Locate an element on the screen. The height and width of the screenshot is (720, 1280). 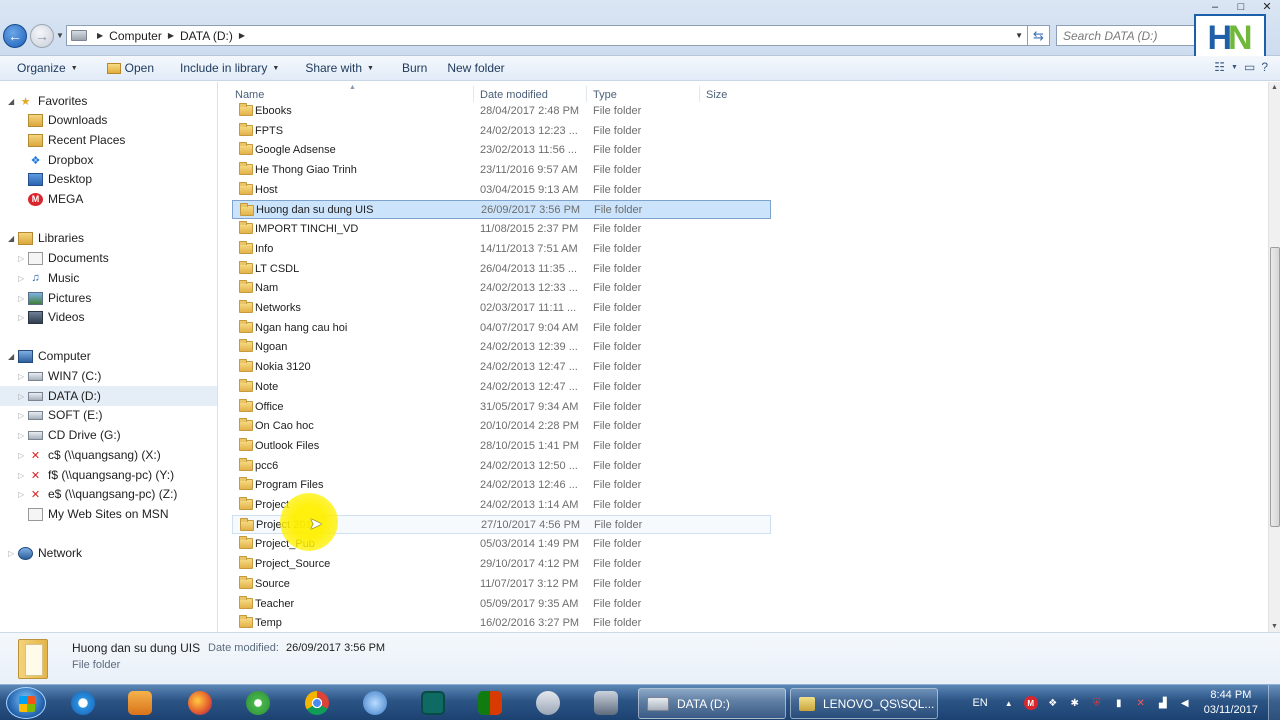
nav-item-network-drive-x: ▷ ✕ c$ (\\quangsang) (X:) is located at coordinates (89, 455).